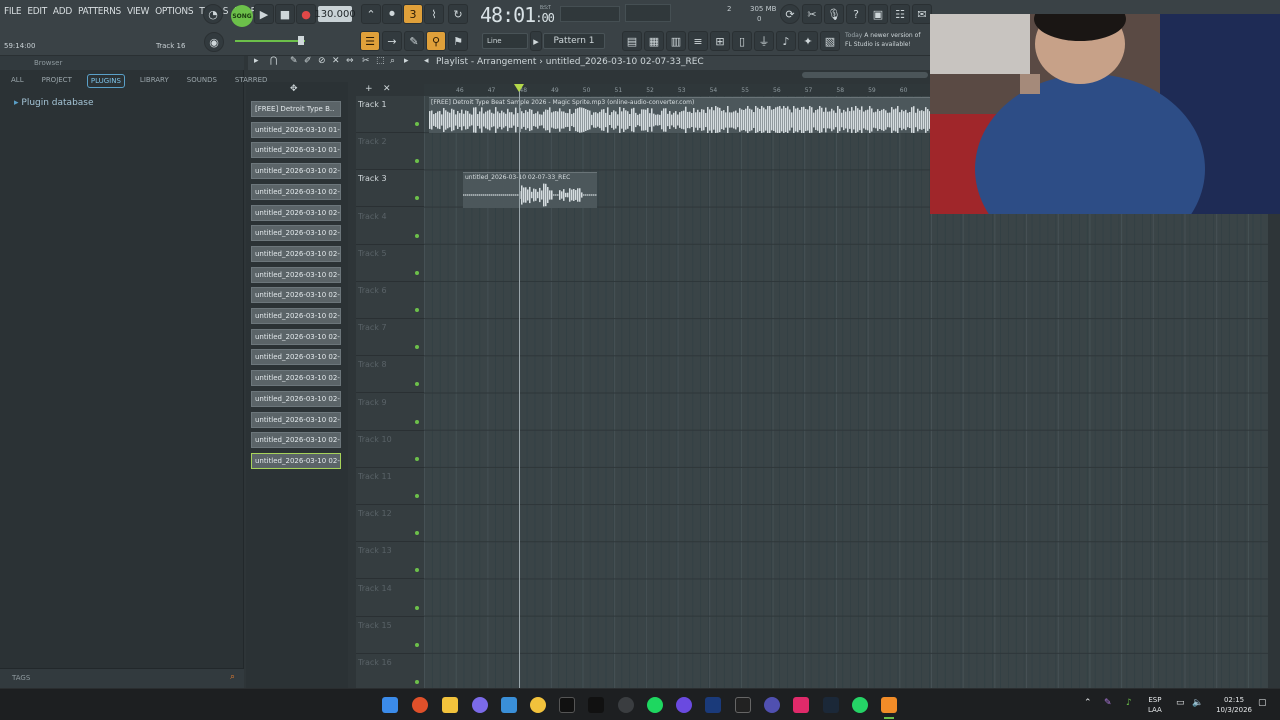  I want to click on cpu-meter-icon: ◔, so click(213, 14).